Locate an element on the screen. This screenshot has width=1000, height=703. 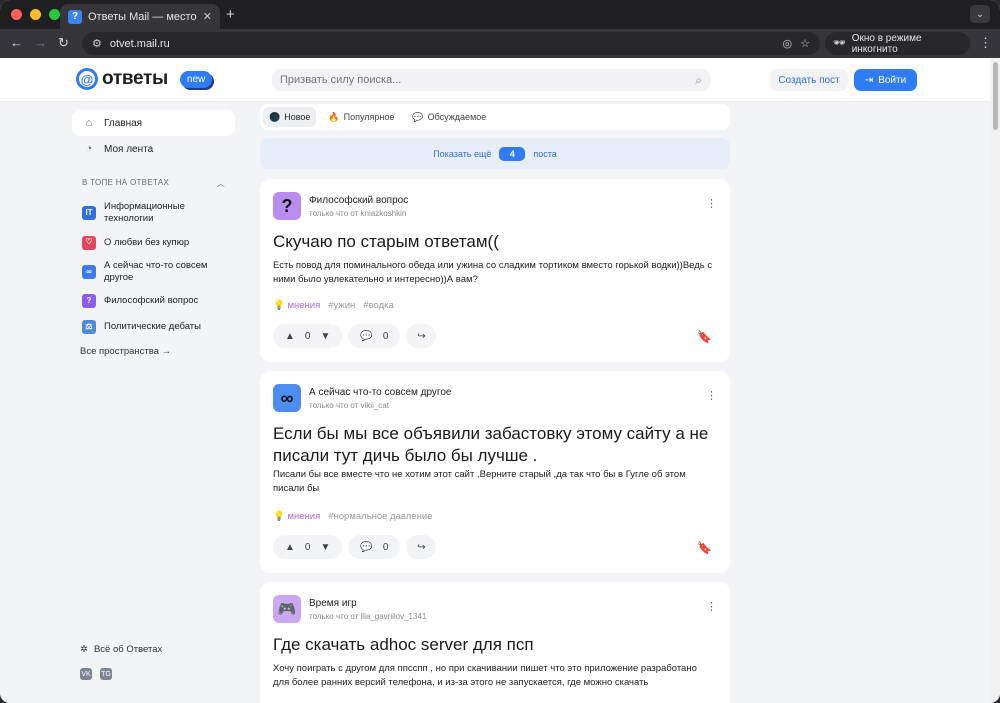
sidebar-item-home: ⌂ Главная is located at coordinates (153, 123).